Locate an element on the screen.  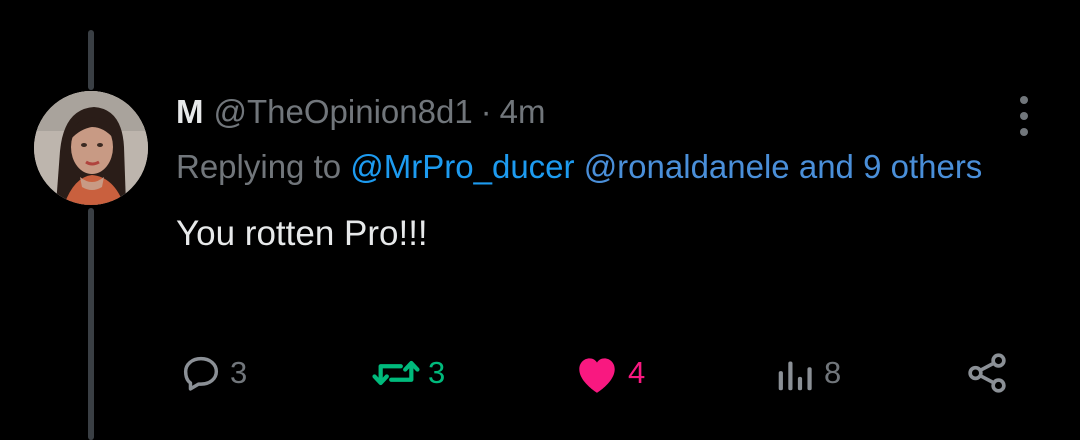
mention-link: @MrPro_ducer is located at coordinates (462, 166).